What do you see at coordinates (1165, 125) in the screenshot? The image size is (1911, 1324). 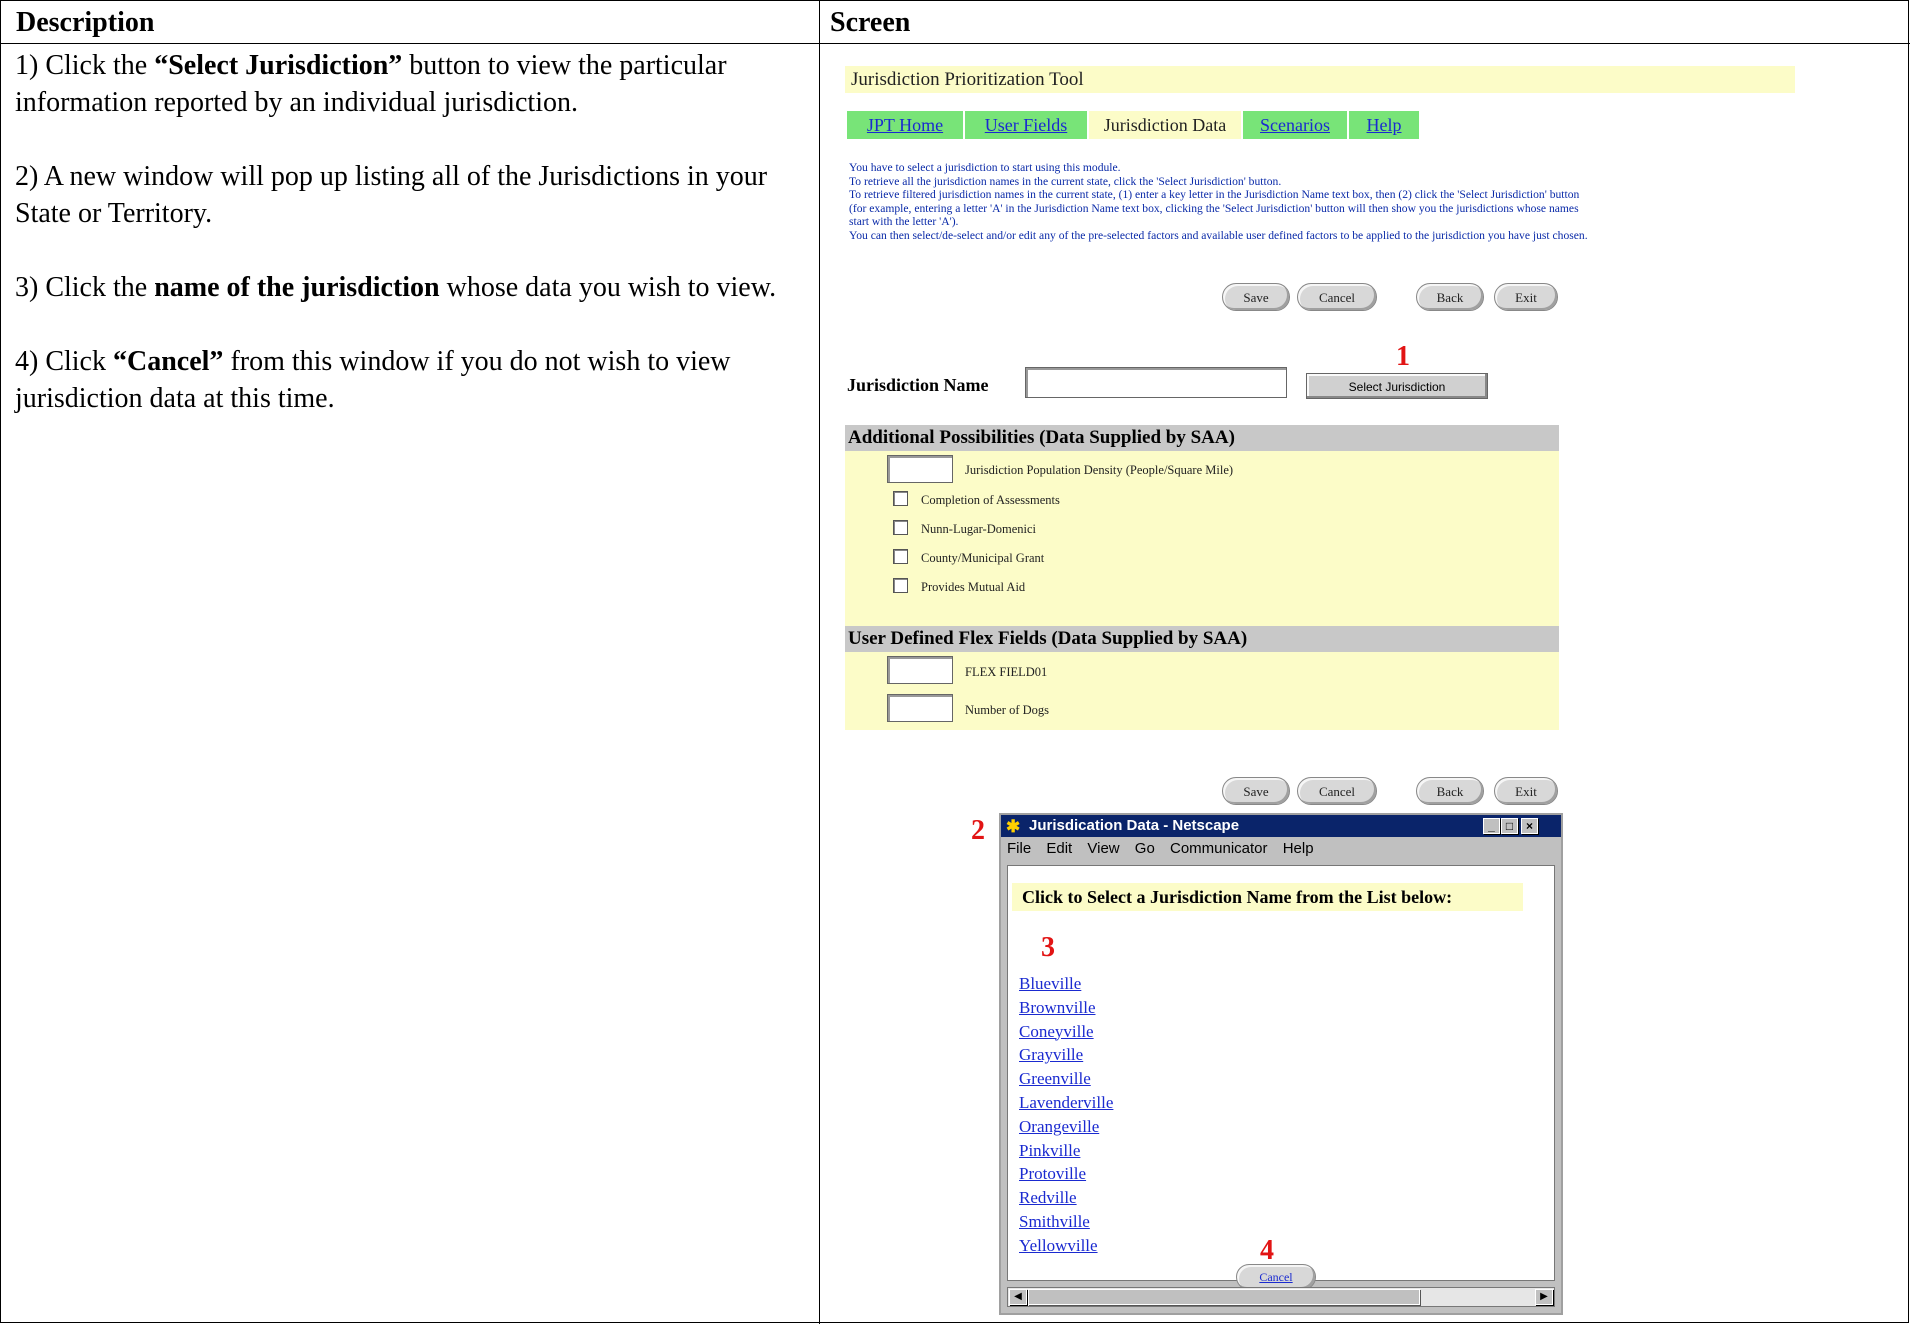 I see `tab-jurisdiction-data: Jurisdiction Data` at bounding box center [1165, 125].